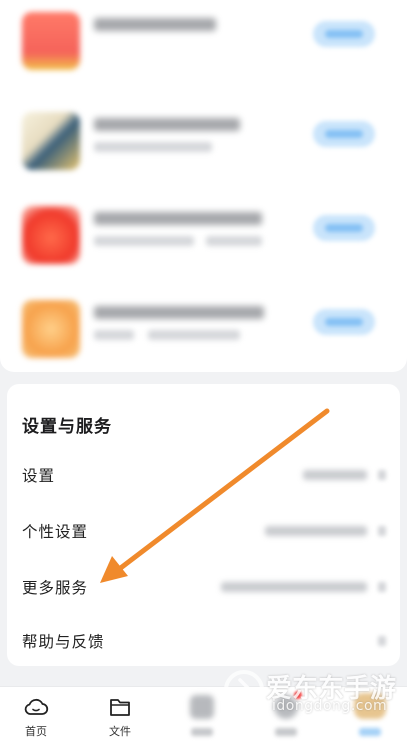  I want to click on row-label: 更多服务, so click(55, 588).